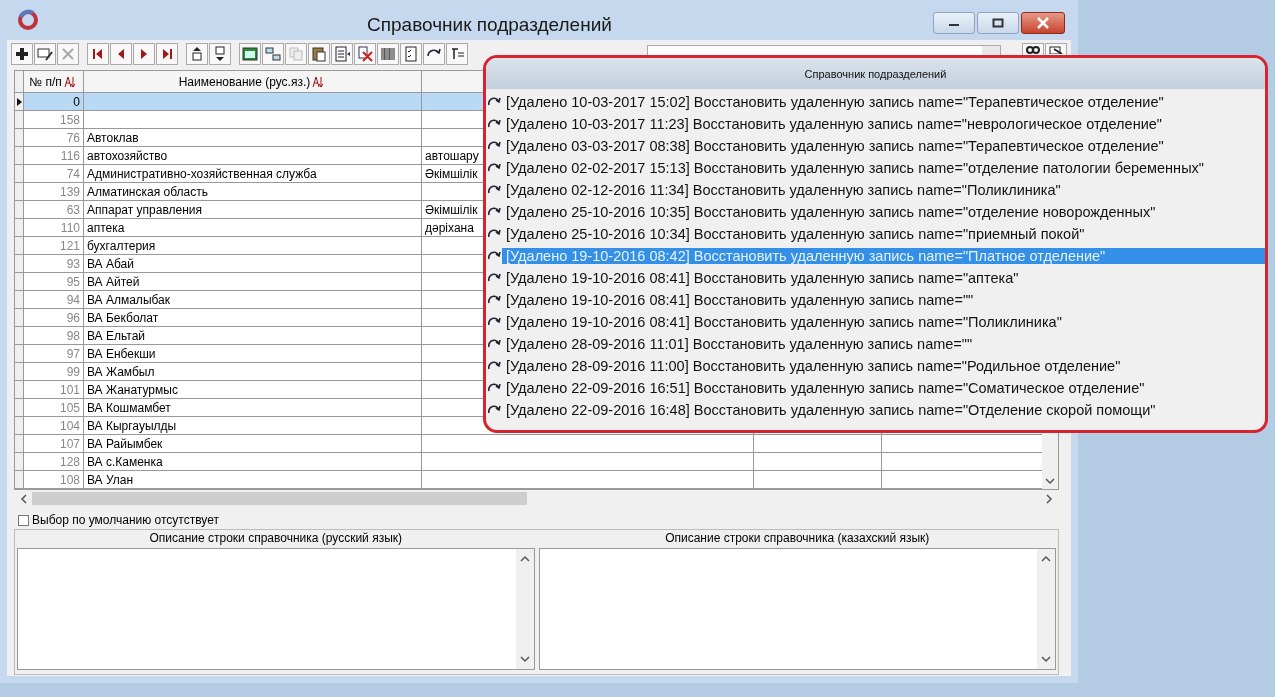 The height and width of the screenshot is (697, 1275). Describe the element at coordinates (797, 538) in the screenshot. I see `panel-title: Описание строки справочника (казахский язык)` at that location.